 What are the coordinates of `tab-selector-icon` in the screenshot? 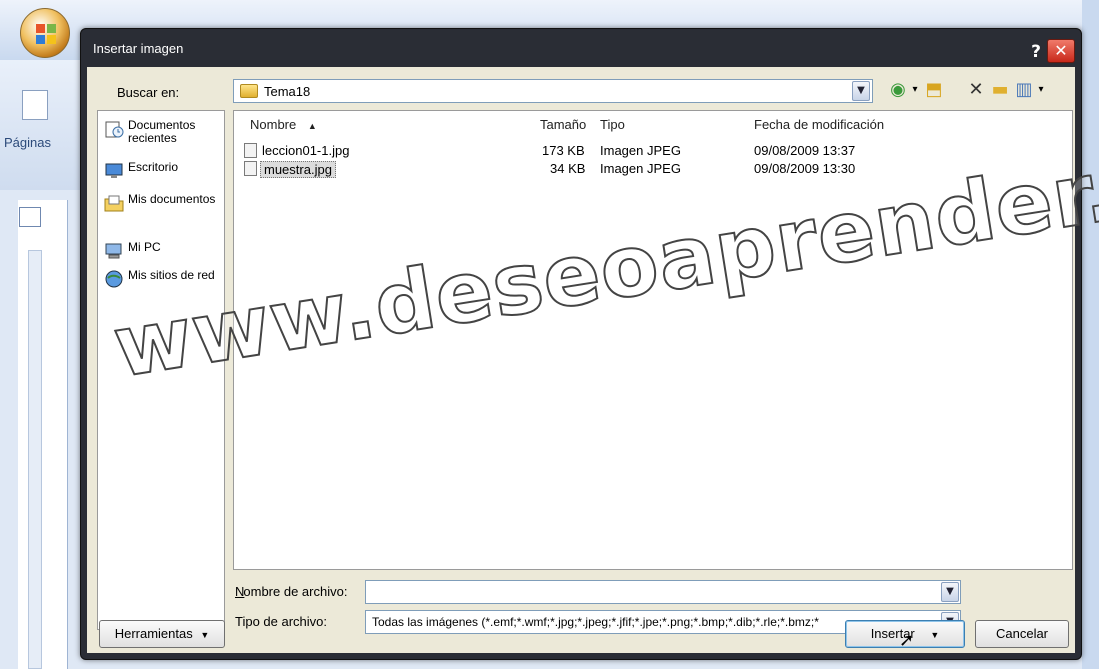 It's located at (30, 217).